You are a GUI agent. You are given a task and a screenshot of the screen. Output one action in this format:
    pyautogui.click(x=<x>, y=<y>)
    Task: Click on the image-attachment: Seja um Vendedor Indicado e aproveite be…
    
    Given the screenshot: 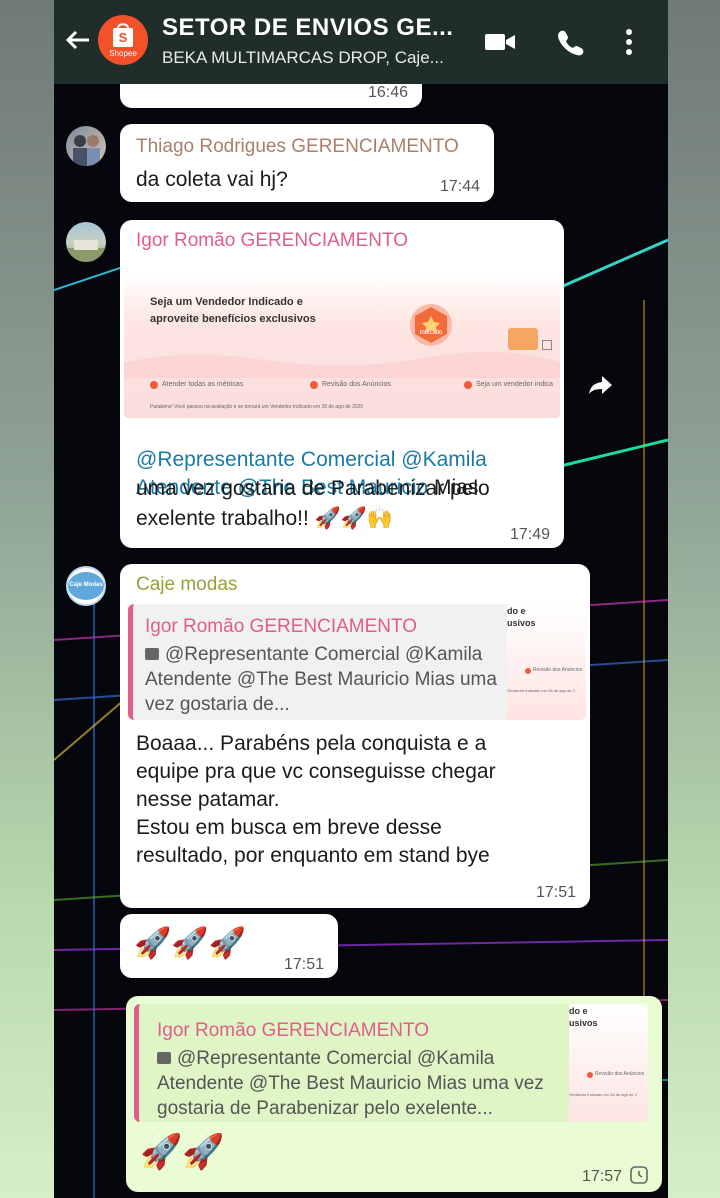 What is the action you would take?
    pyautogui.click(x=342, y=338)
    